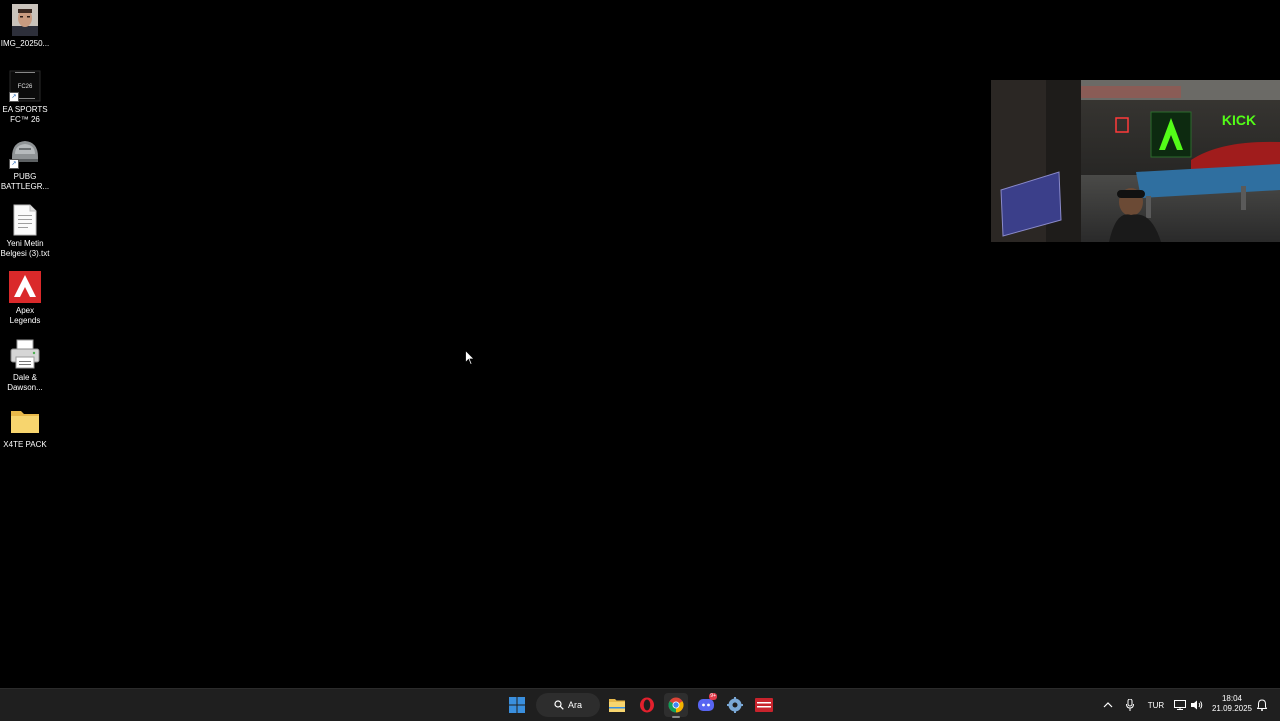 The width and height of the screenshot is (1280, 721). I want to click on ea-sports-fc-icon: FC26 ↗, so click(25, 86).